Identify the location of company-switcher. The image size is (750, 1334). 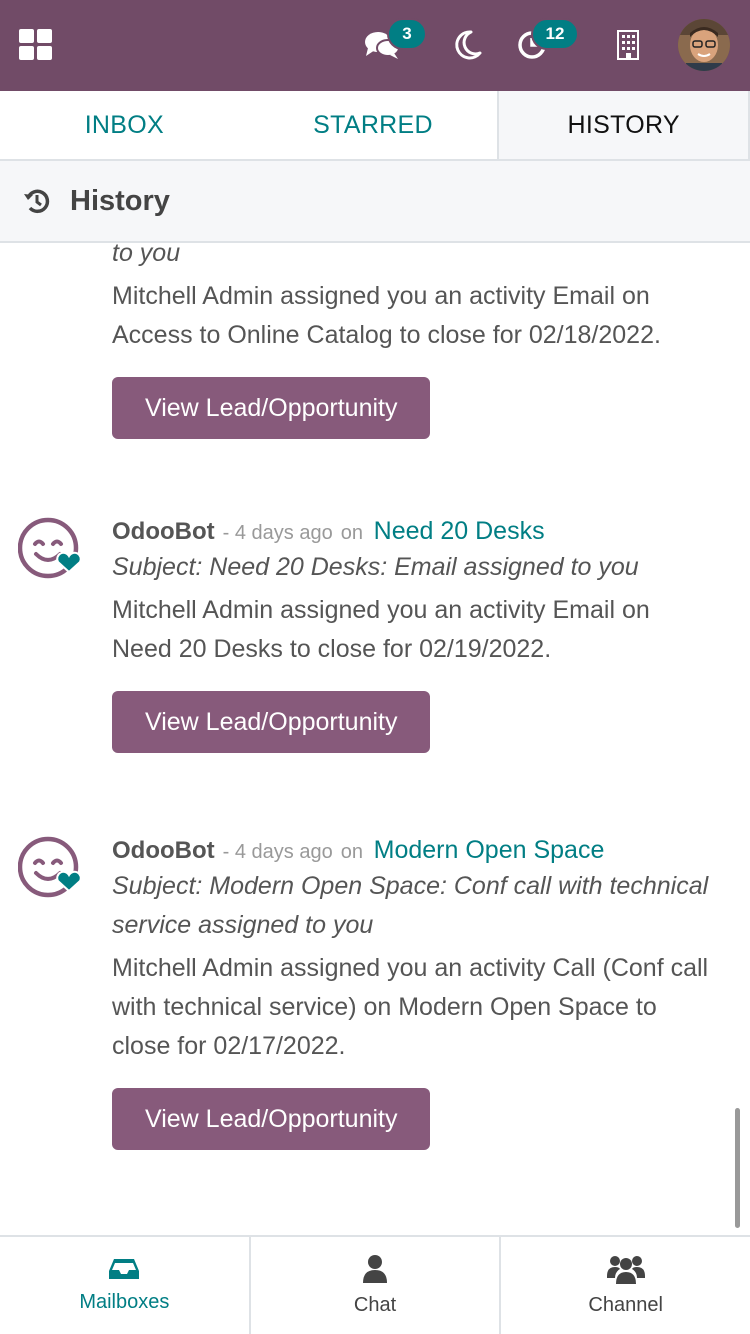
(628, 45).